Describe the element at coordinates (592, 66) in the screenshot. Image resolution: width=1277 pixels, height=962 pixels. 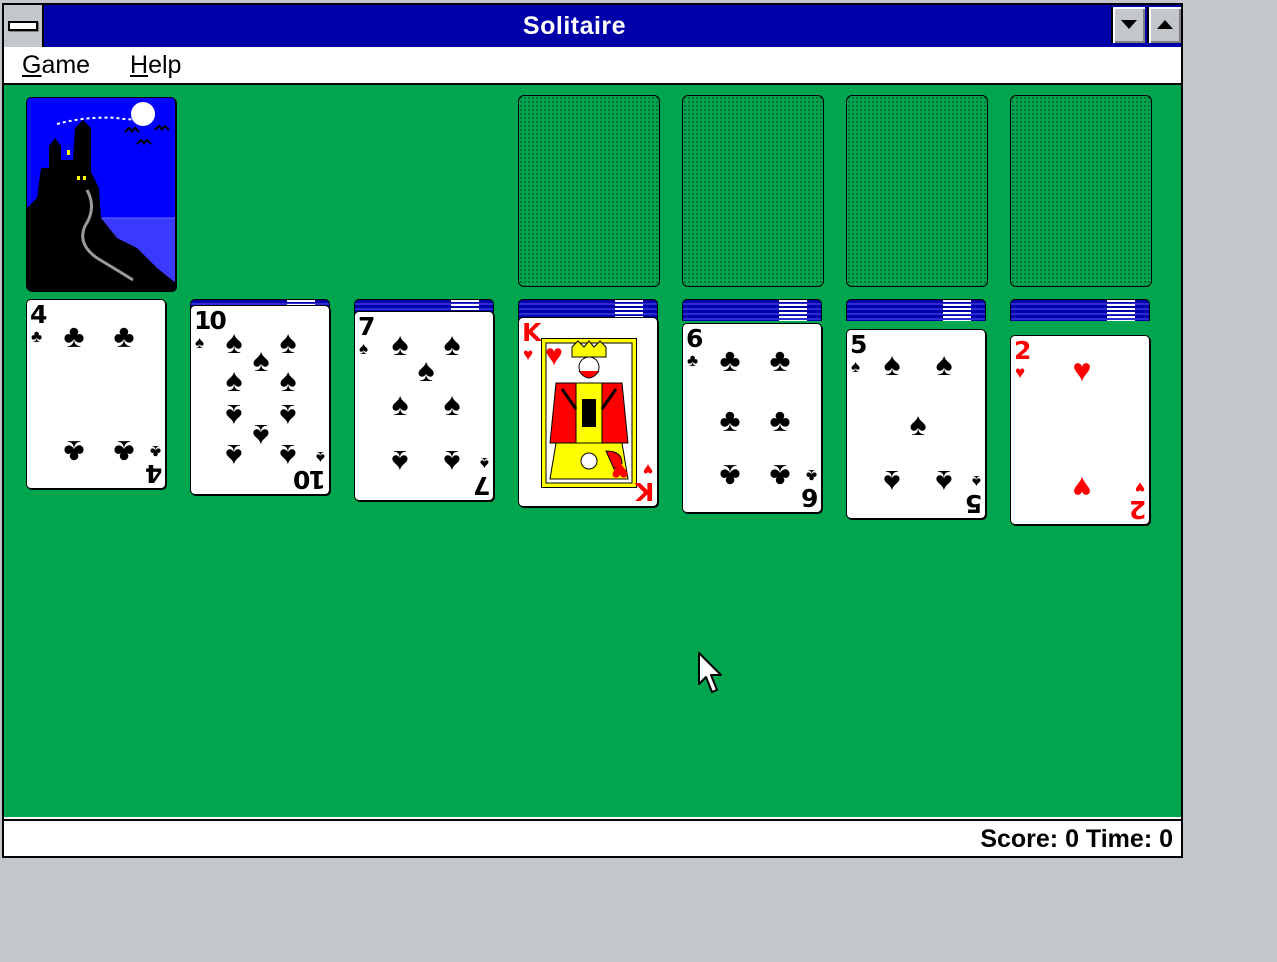
I see `menu-bar: Game Help` at that location.